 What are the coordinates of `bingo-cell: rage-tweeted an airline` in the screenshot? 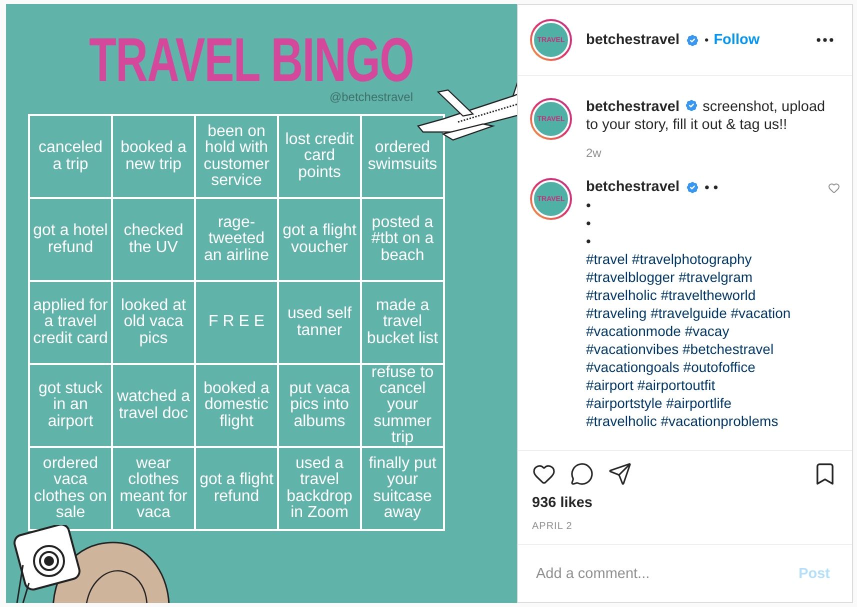 It's located at (236, 239).